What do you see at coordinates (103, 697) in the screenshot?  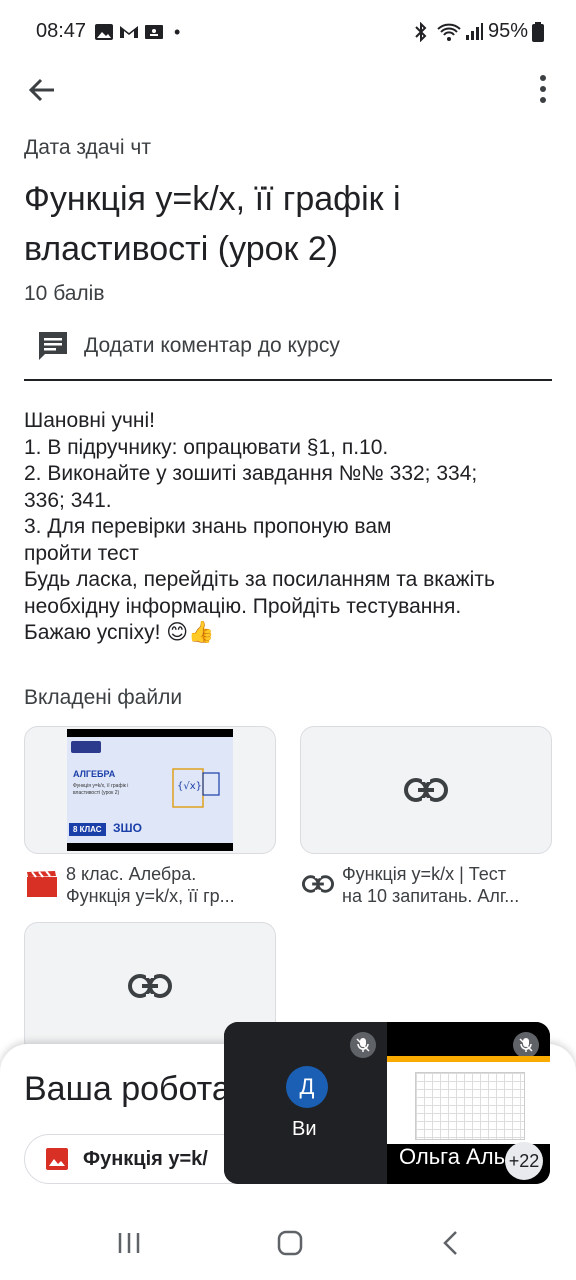 I see `attachments-heading: Вкладені файли` at bounding box center [103, 697].